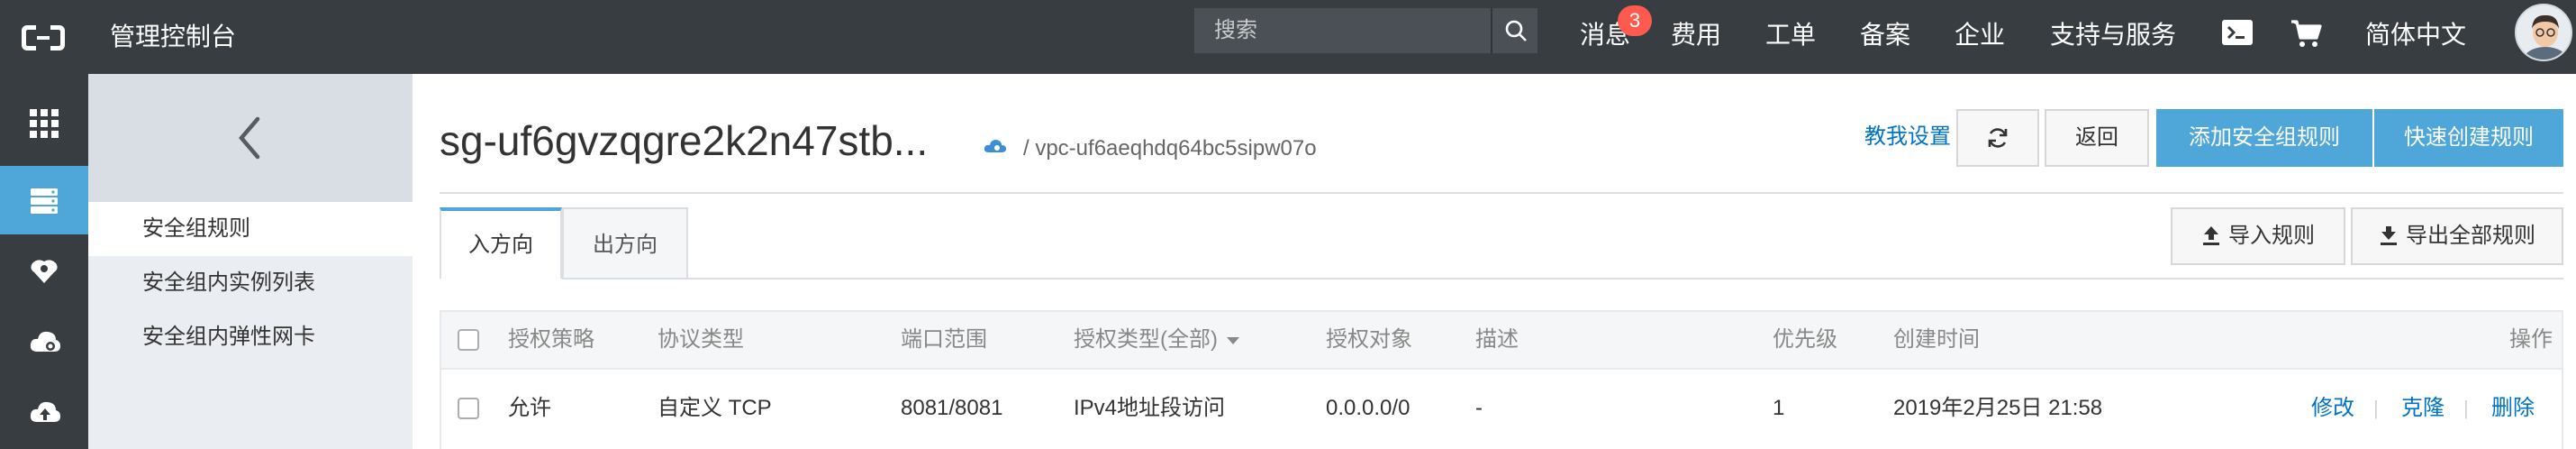 The image size is (2576, 449). I want to click on refresh-icon, so click(1998, 137).